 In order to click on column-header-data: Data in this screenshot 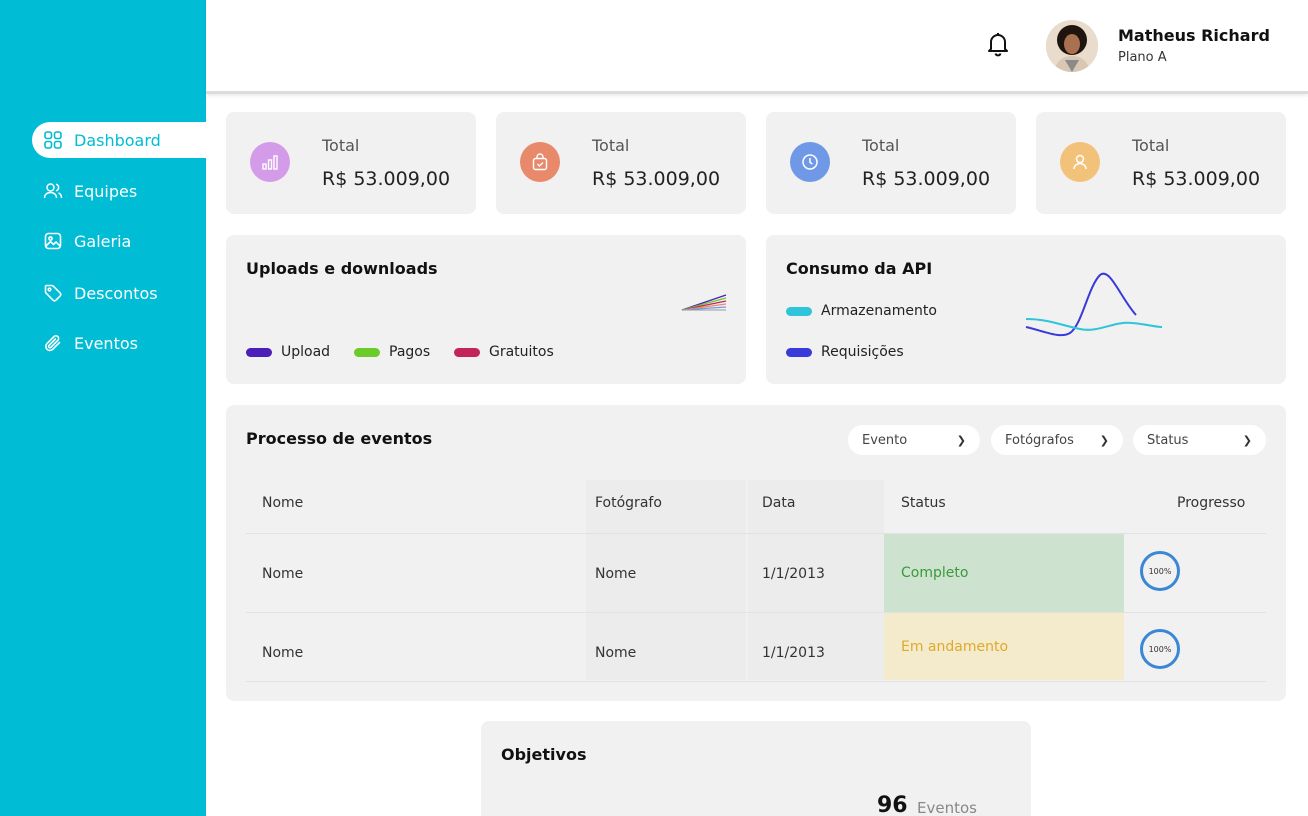, I will do `click(778, 503)`.